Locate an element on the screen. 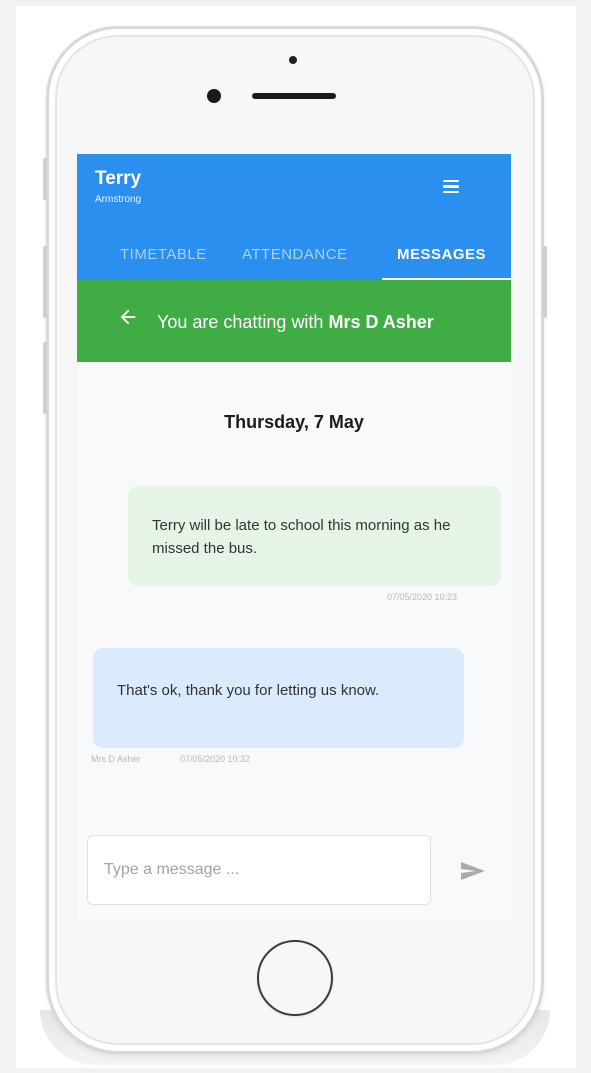  user-first-name: Terry is located at coordinates (118, 178).